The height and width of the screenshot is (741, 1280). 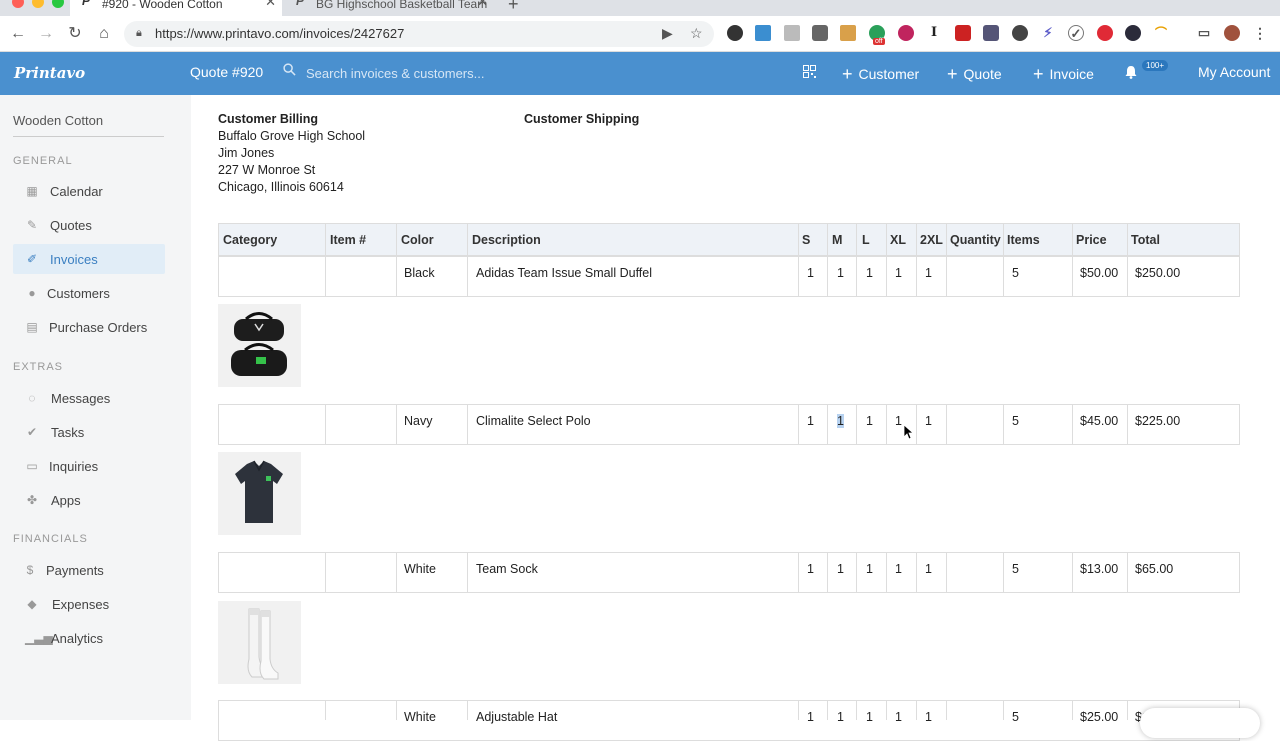 What do you see at coordinates (820, 33) in the screenshot?
I see `shield-extension-icon` at bounding box center [820, 33].